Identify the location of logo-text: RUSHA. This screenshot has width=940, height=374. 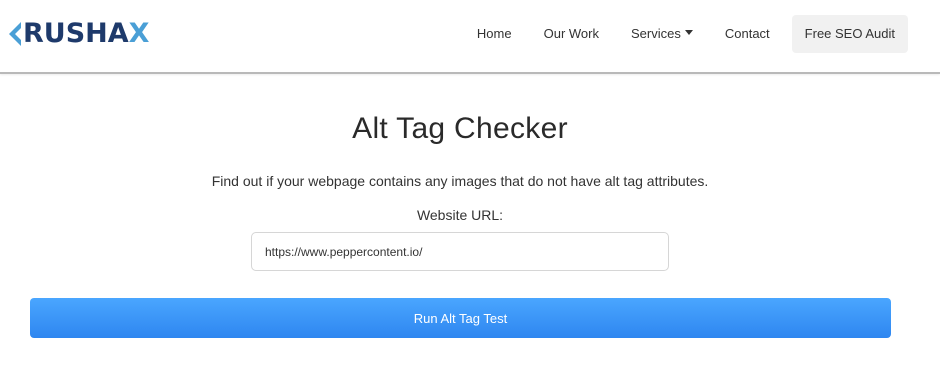
(76, 33).